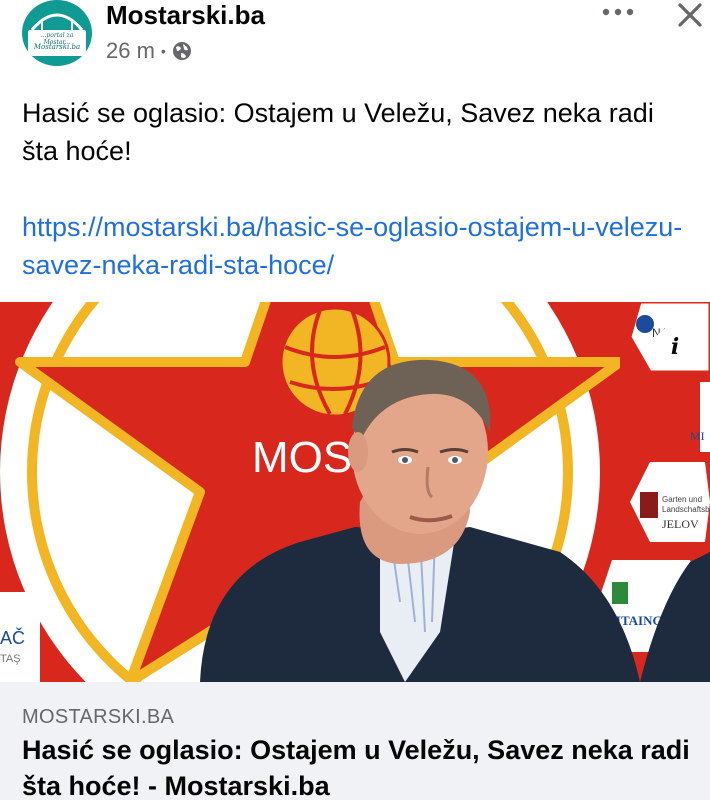 The width and height of the screenshot is (710, 800). I want to click on svg-text: AČ, so click(12, 637).